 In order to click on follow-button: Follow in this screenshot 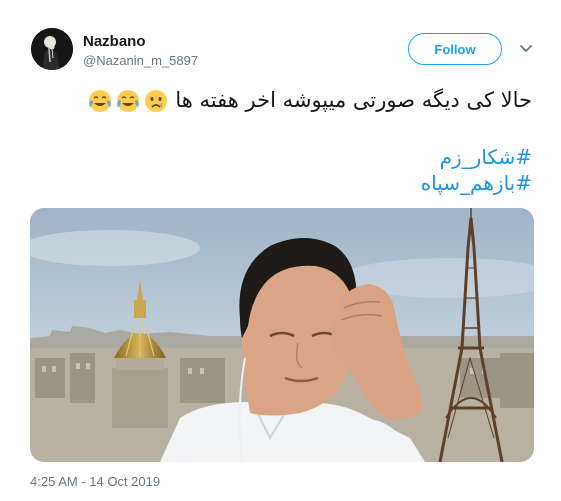, I will do `click(455, 49)`.